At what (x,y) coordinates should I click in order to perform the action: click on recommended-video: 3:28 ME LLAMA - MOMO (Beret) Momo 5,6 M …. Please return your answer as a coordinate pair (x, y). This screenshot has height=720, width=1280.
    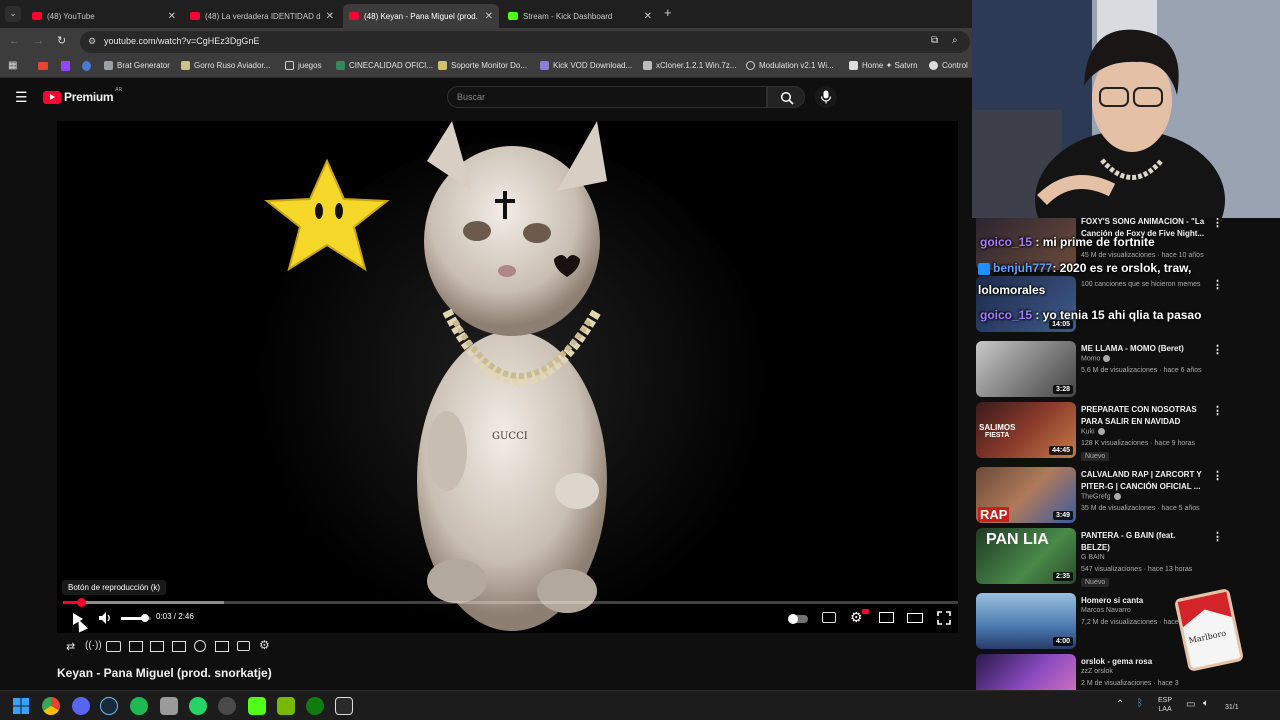
    Looking at the image, I should click on (1126, 370).